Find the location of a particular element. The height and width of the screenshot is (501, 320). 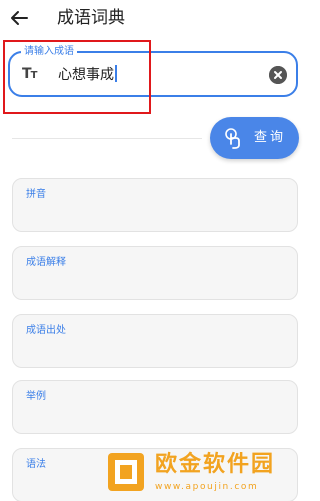

query-button: 查询 is located at coordinates (254, 138).